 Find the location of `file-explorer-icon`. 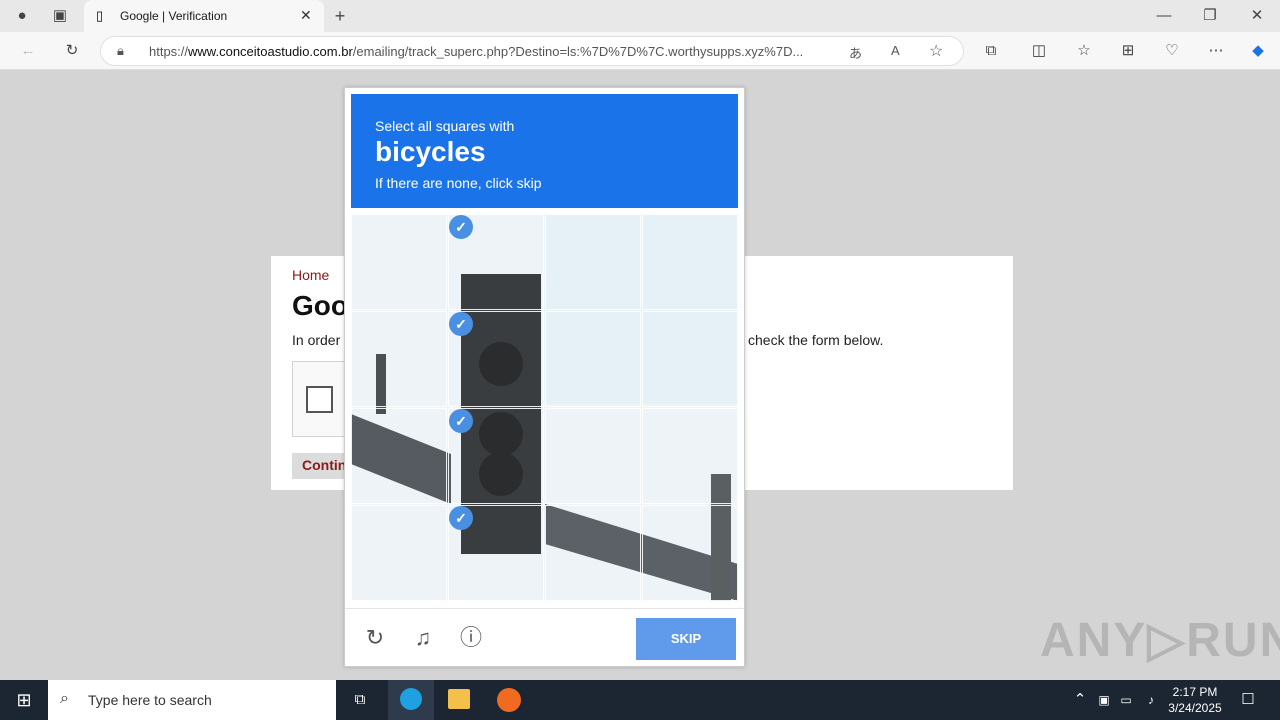

file-explorer-icon is located at coordinates (459, 699).